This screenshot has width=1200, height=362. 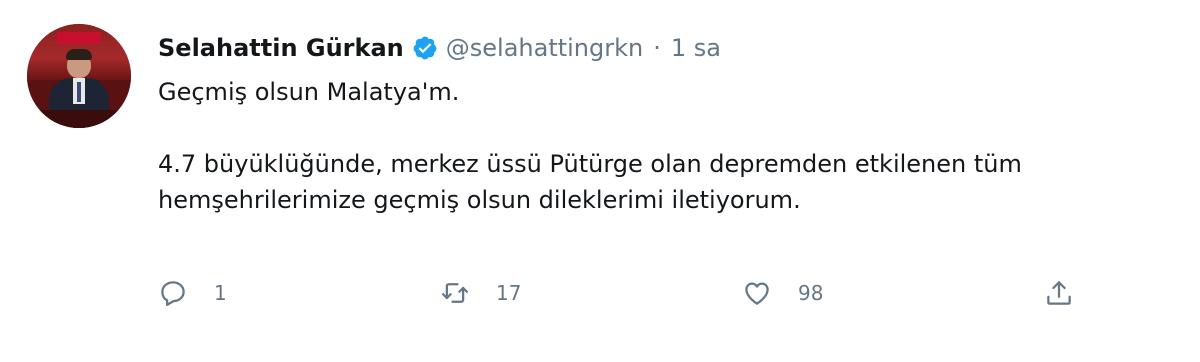 What do you see at coordinates (281, 48) in the screenshot?
I see `author-name: Selahattin Gürkan` at bounding box center [281, 48].